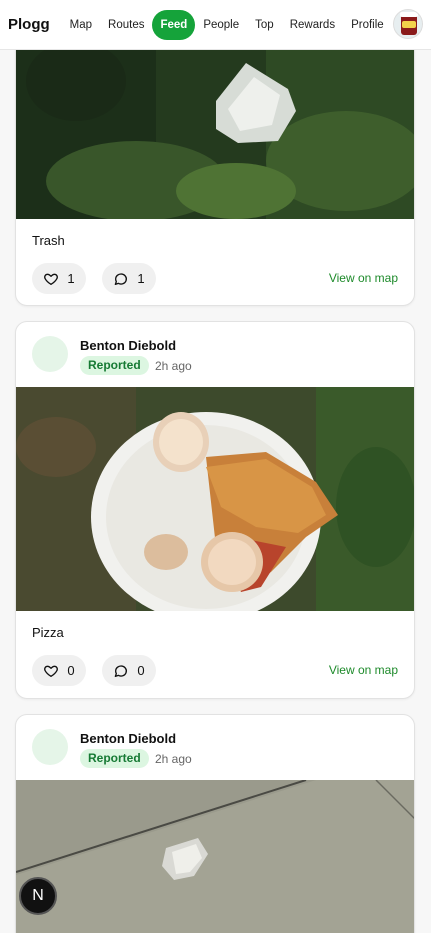 The image size is (431, 933). Describe the element at coordinates (215, 284) in the screenshot. I see `post-actions: 1 1 View on map` at that location.